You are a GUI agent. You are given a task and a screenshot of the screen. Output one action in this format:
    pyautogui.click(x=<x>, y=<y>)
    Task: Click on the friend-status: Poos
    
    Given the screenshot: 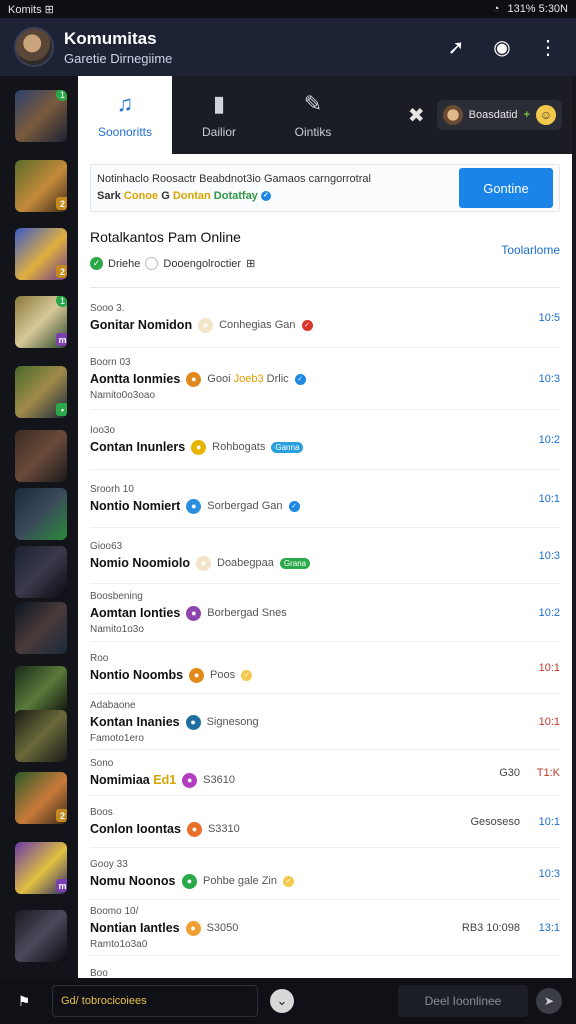 What is the action you would take?
    pyautogui.click(x=222, y=675)
    